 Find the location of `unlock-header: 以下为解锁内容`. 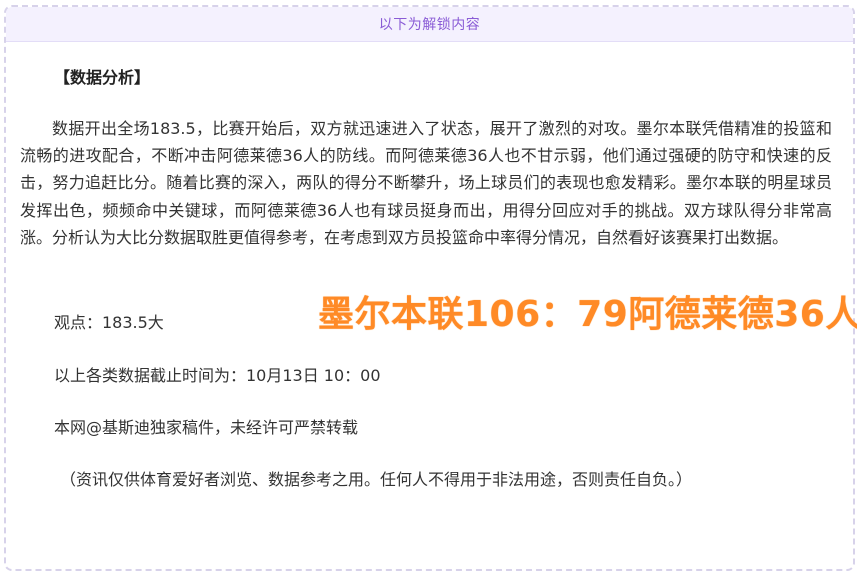

unlock-header: 以下为解锁内容 is located at coordinates (429, 24).